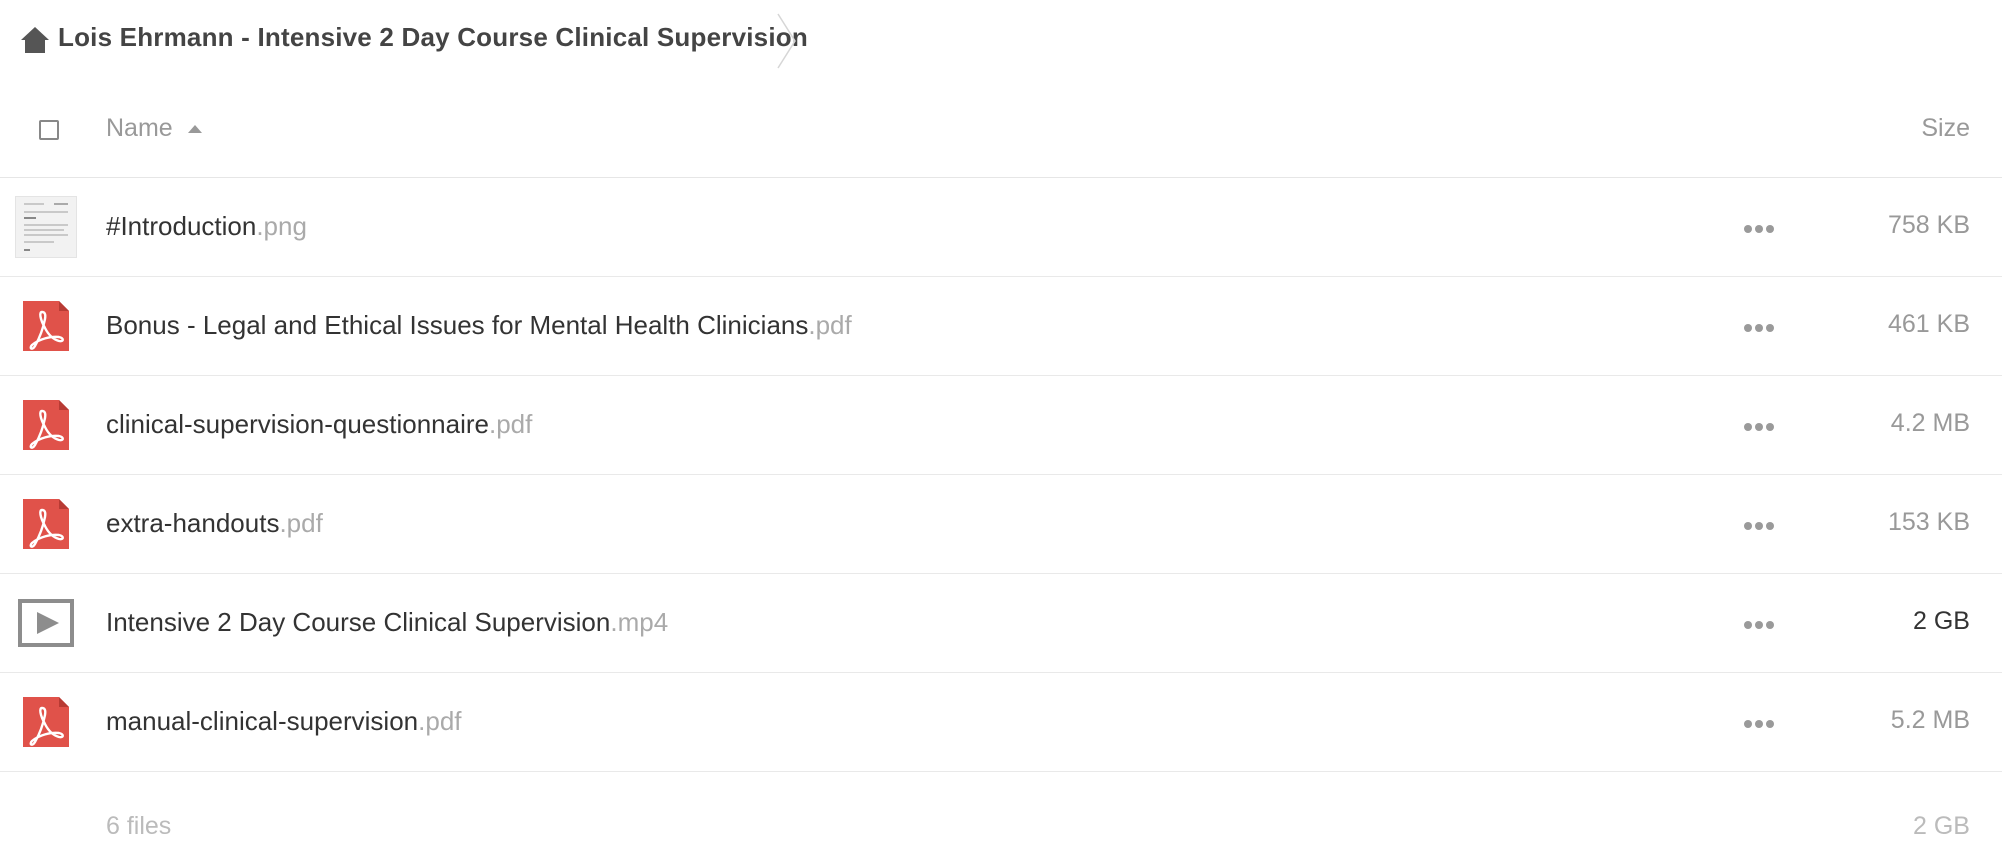 Image resolution: width=2002 pixels, height=867 pixels. What do you see at coordinates (1928, 324) in the screenshot?
I see `file-size: 461 KB` at bounding box center [1928, 324].